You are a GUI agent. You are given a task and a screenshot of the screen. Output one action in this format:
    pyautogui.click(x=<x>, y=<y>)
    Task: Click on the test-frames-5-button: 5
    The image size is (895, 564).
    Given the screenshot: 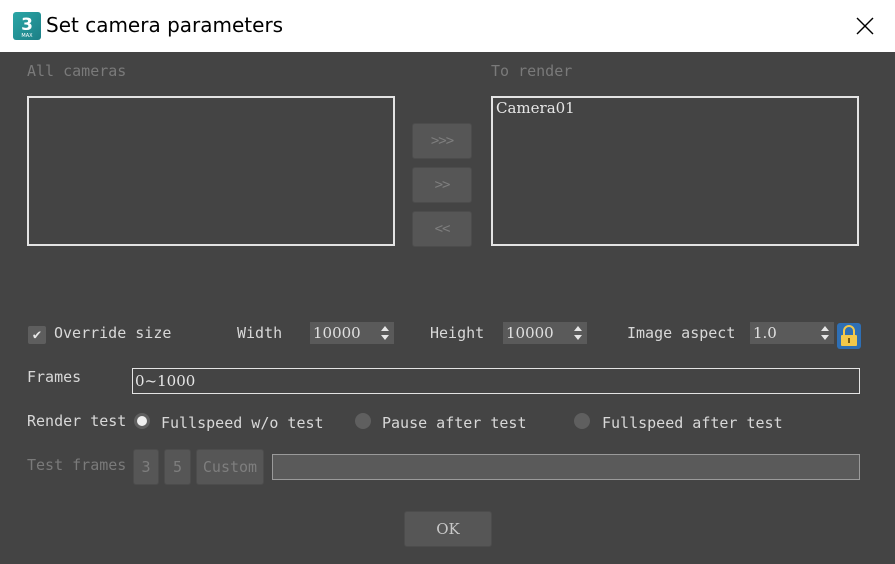 What is the action you would take?
    pyautogui.click(x=177, y=467)
    